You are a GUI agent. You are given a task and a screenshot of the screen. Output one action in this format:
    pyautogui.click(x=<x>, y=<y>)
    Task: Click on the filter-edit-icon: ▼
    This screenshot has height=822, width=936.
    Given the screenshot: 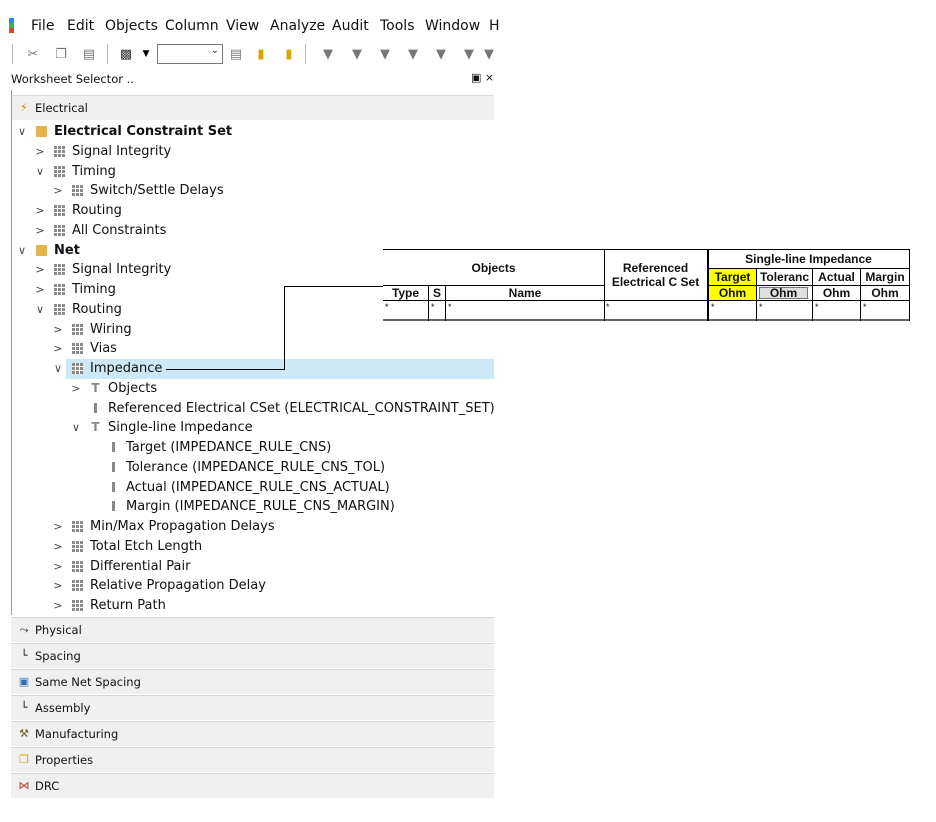 What is the action you would take?
    pyautogui.click(x=441, y=54)
    